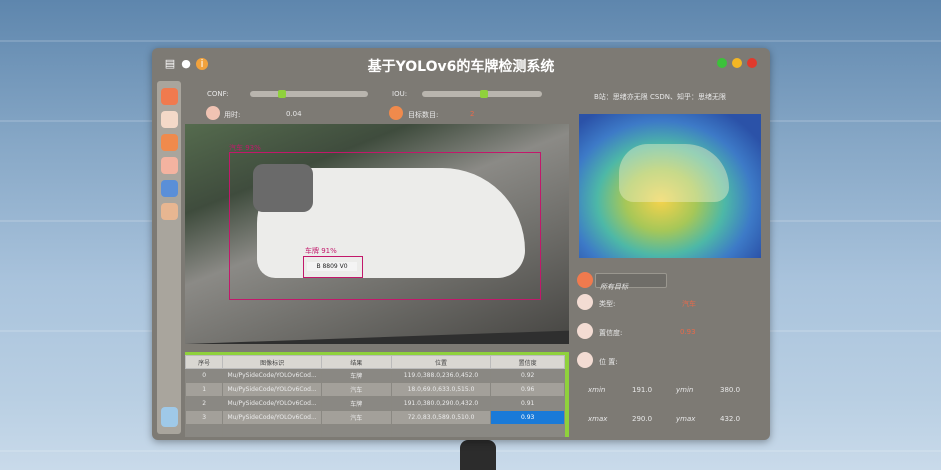  What do you see at coordinates (204, 362) in the screenshot?
I see `table-header: 序号` at bounding box center [204, 362].